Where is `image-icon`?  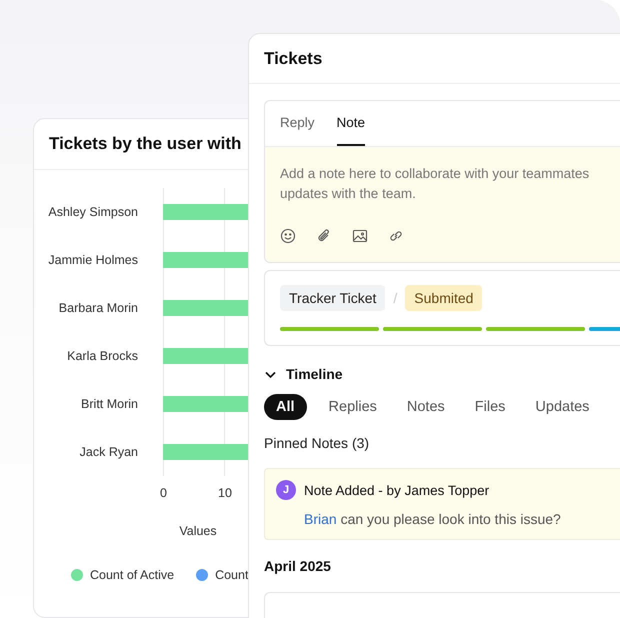 image-icon is located at coordinates (360, 236).